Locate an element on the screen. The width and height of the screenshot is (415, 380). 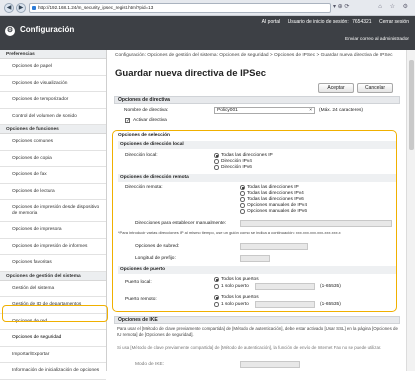
policy-section-header: Opciones de directiva is located at coordinates (257, 100).